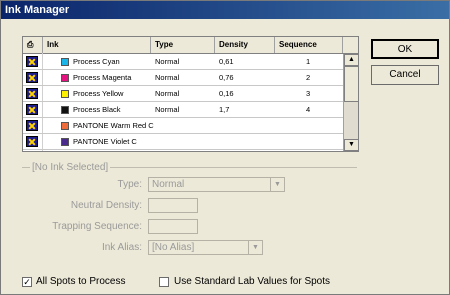 This screenshot has height=295, width=450. What do you see at coordinates (183, 62) in the screenshot?
I see `table-row: Process Cyan Normal 0,61 1` at bounding box center [183, 62].